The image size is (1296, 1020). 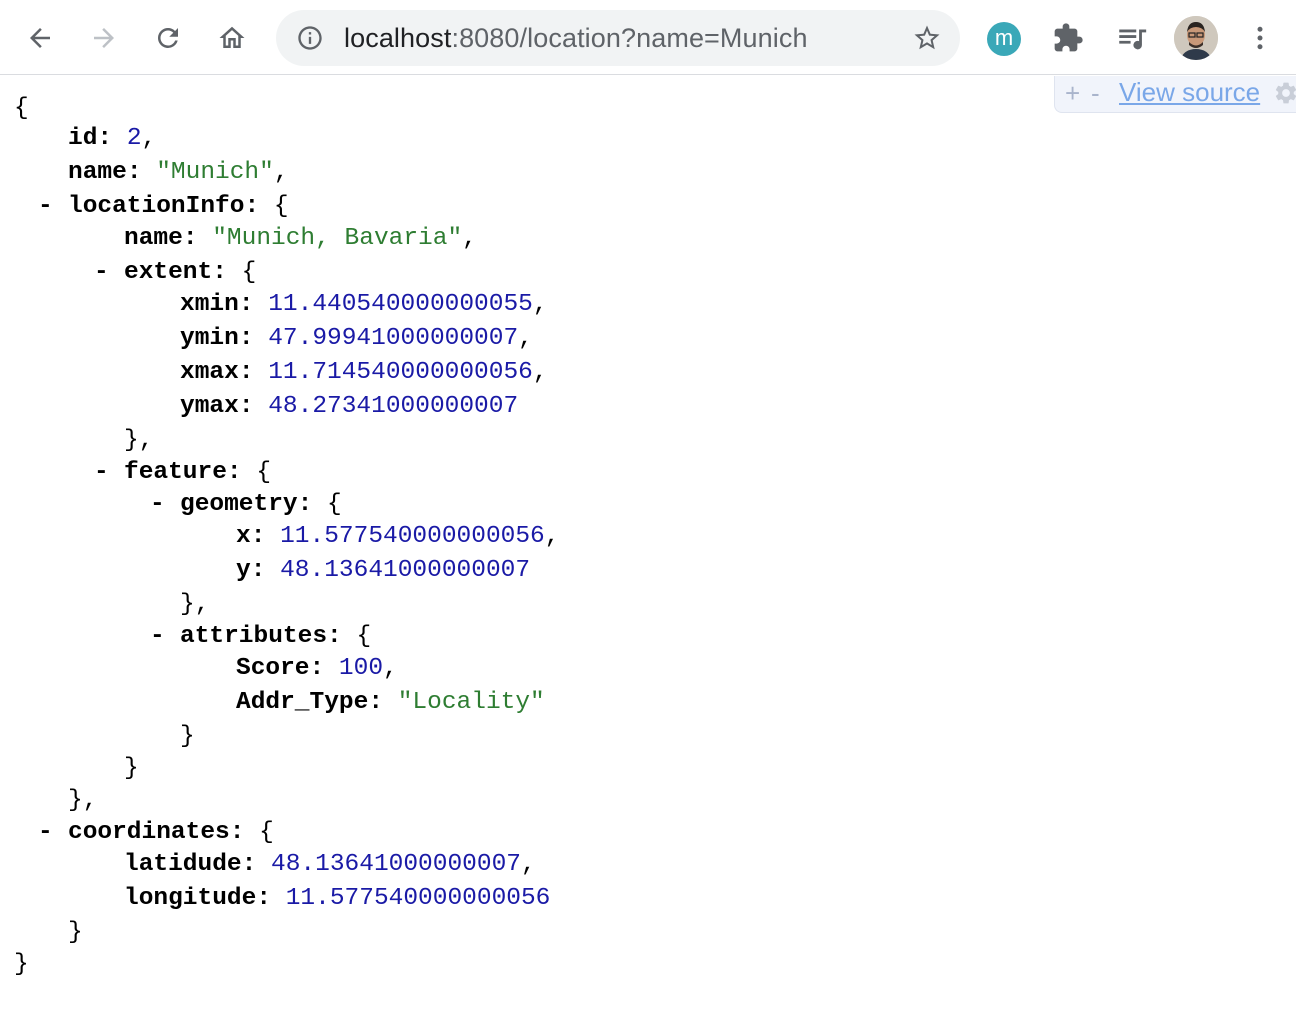 I want to click on kebab-menu-icon, so click(x=1260, y=38).